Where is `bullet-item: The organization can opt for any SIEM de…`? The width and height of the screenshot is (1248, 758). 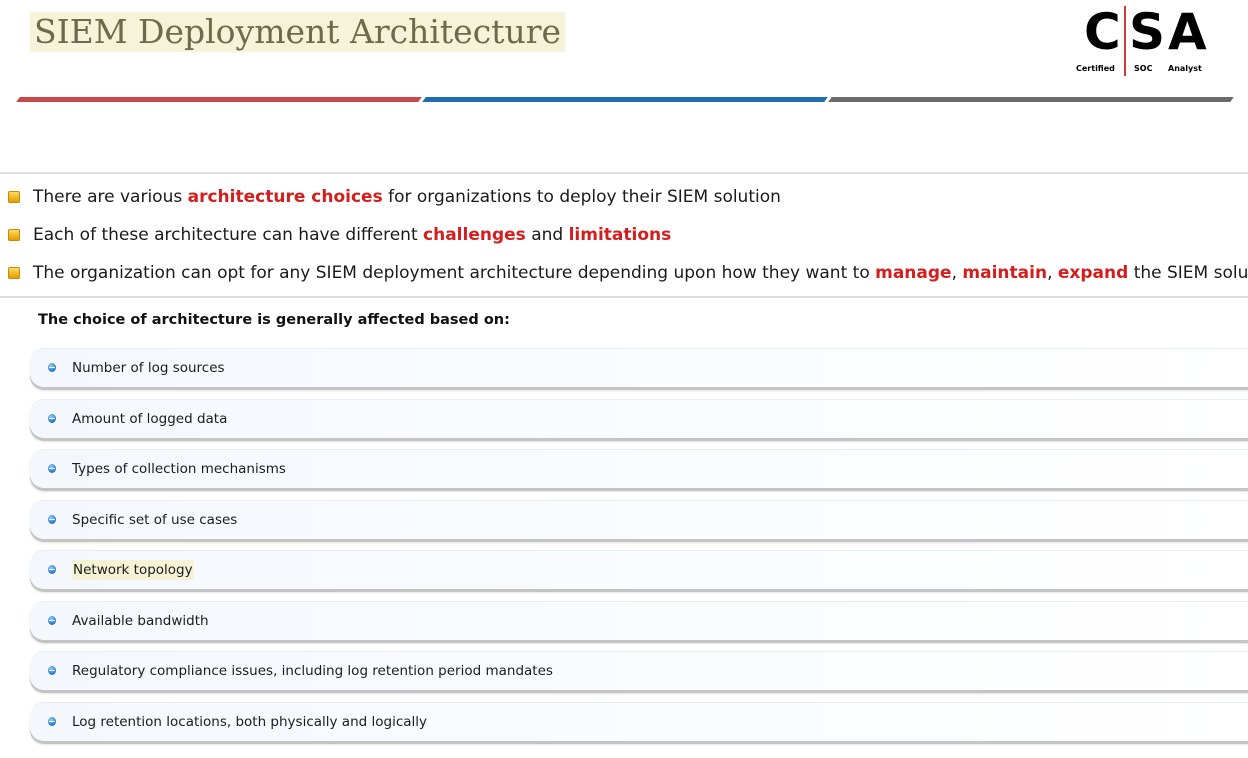
bullet-item: The organization can opt for any SIEM de… is located at coordinates (628, 273).